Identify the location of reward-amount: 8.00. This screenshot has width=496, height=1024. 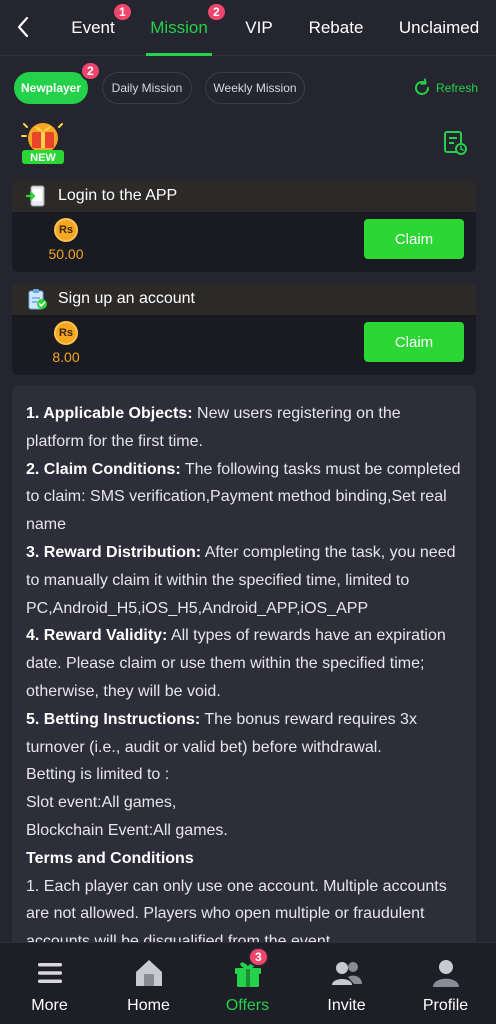
(66, 357).